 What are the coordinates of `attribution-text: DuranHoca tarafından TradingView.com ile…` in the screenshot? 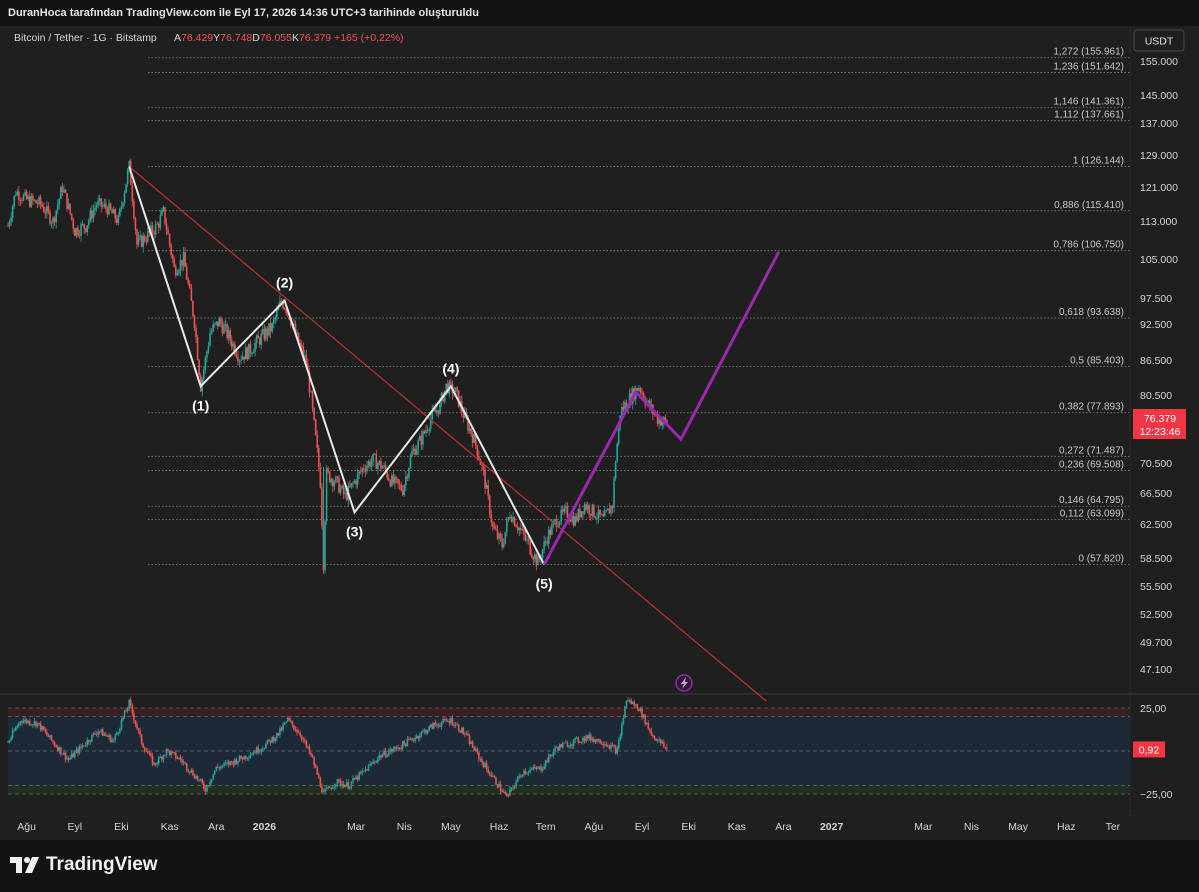 It's located at (243, 13).